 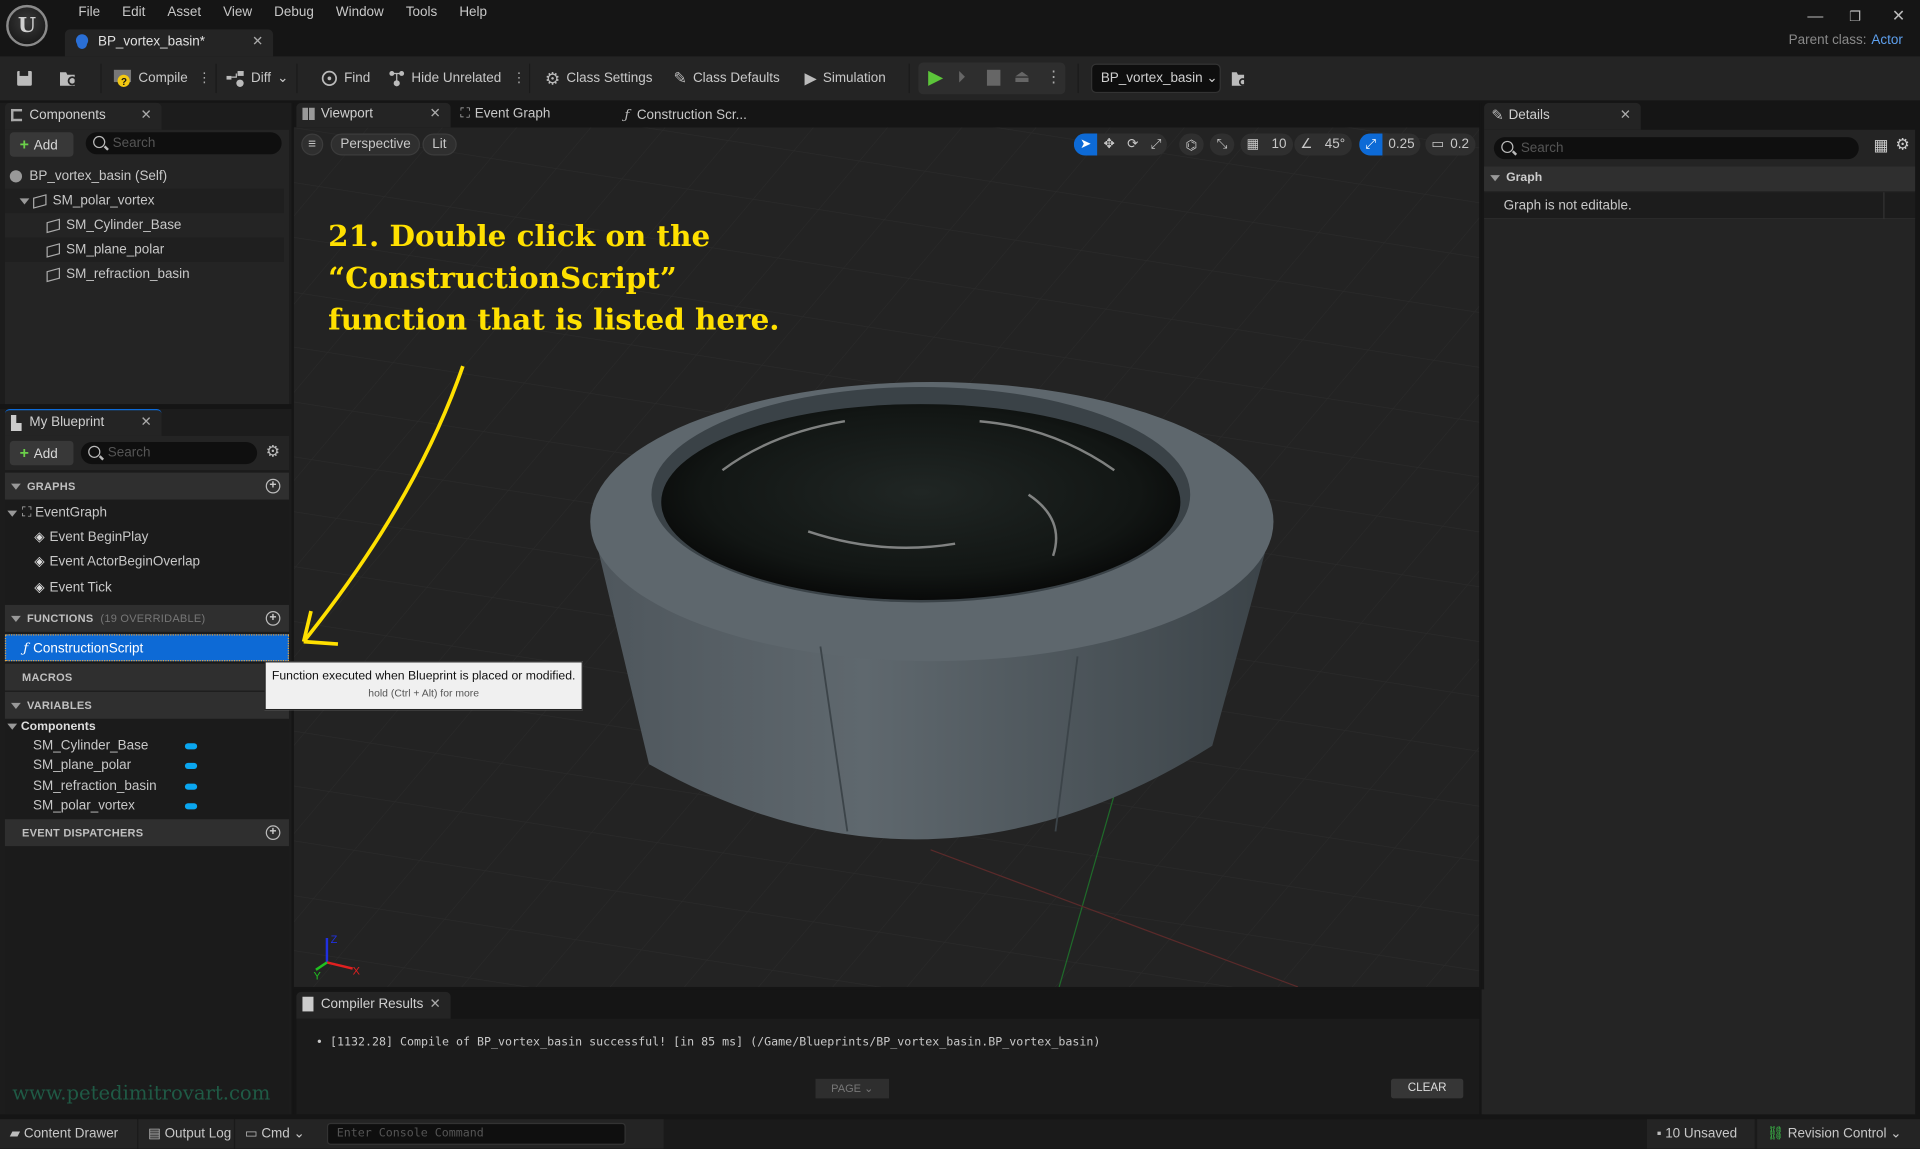 What do you see at coordinates (150, 176) in the screenshot?
I see `component-row-self: BP_vortex_basin (Self)` at bounding box center [150, 176].